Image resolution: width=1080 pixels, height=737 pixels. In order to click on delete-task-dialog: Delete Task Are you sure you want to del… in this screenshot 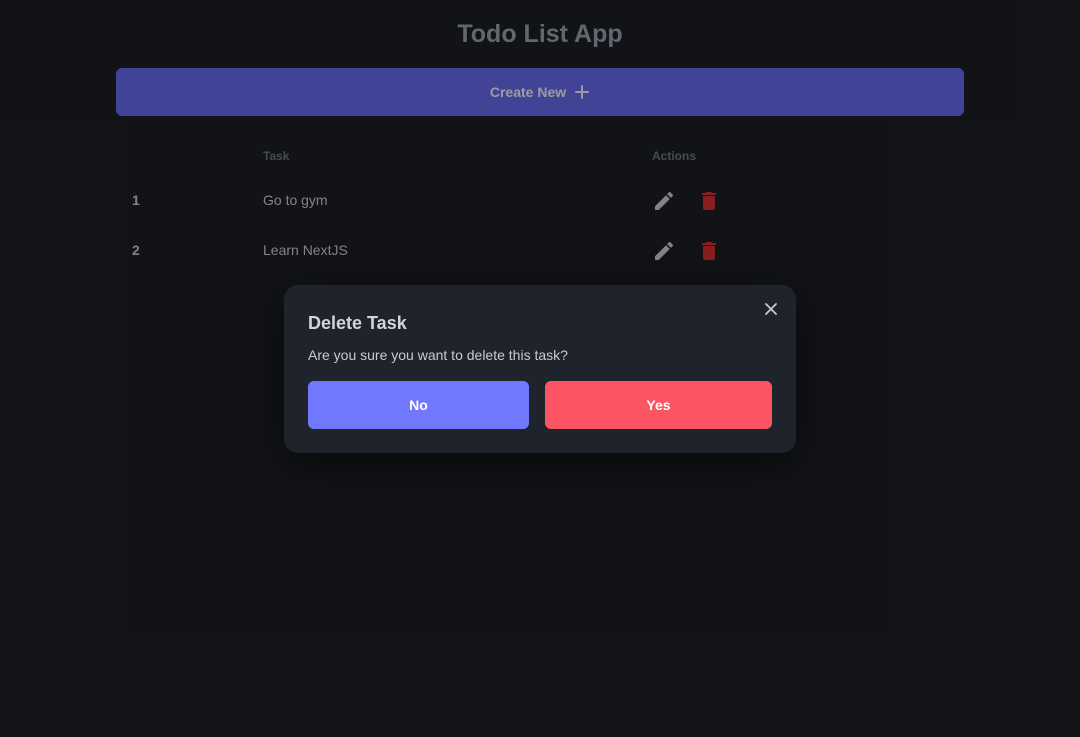, I will do `click(540, 369)`.